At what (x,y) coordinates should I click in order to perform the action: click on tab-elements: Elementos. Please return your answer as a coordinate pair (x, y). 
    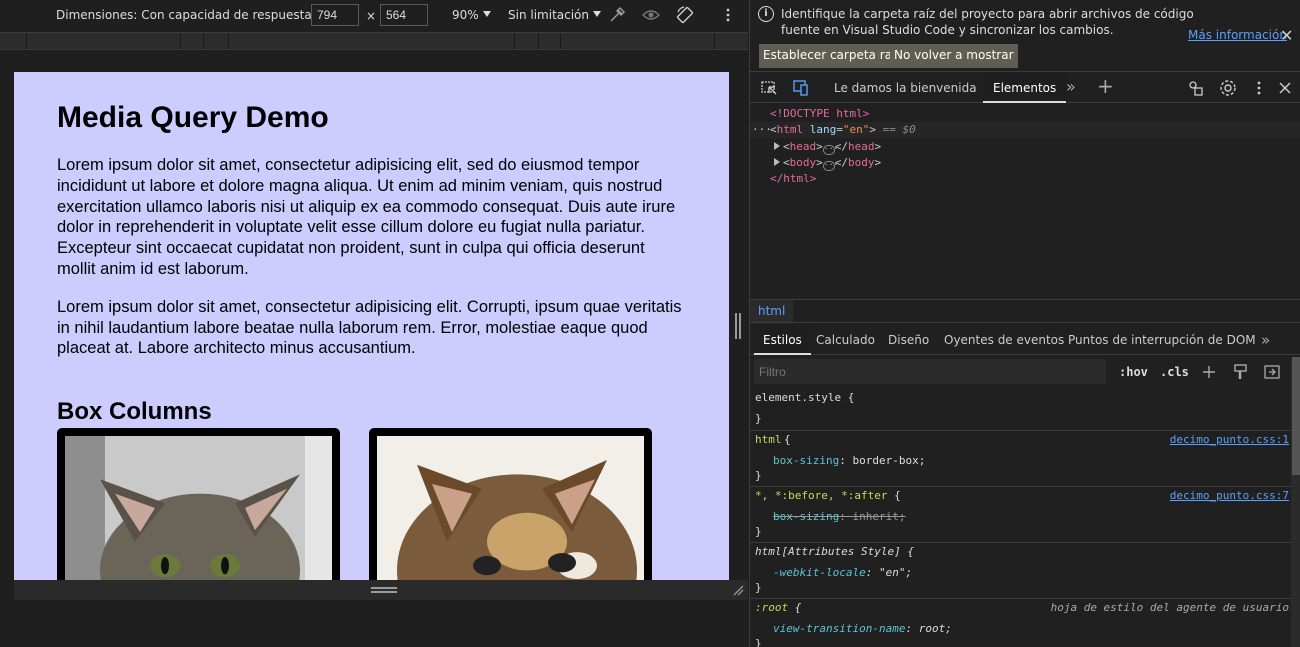
    Looking at the image, I should click on (1025, 88).